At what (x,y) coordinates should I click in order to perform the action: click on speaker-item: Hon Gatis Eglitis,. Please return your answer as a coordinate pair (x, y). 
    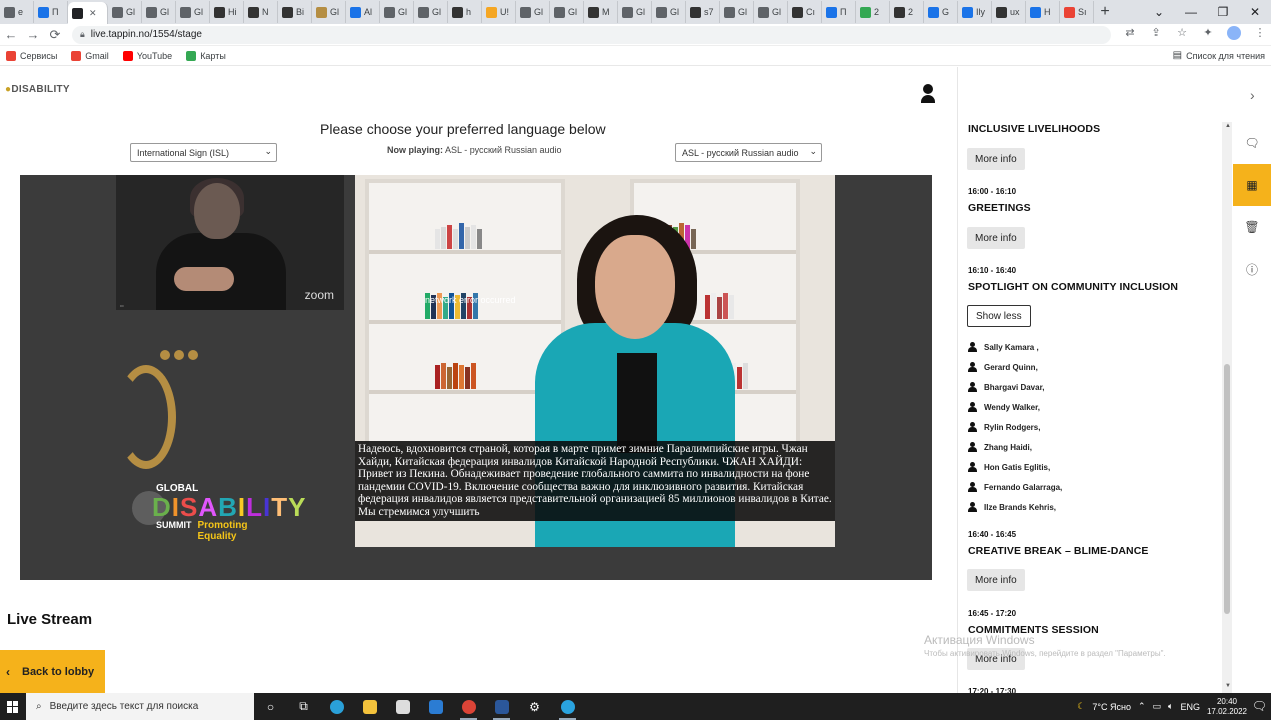
    Looking at the image, I should click on (1009, 467).